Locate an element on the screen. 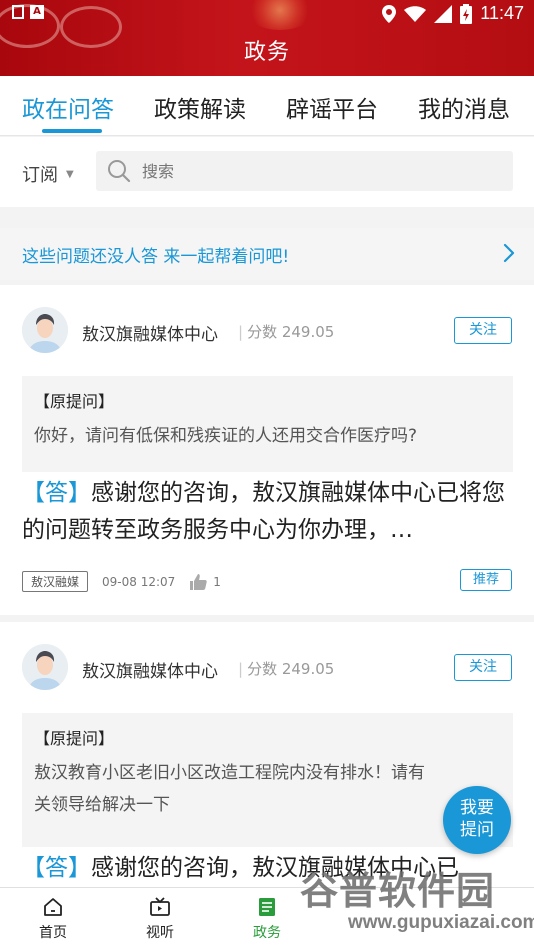 The width and height of the screenshot is (534, 950). watermark-title: 谷普软件园 is located at coordinates (398, 891).